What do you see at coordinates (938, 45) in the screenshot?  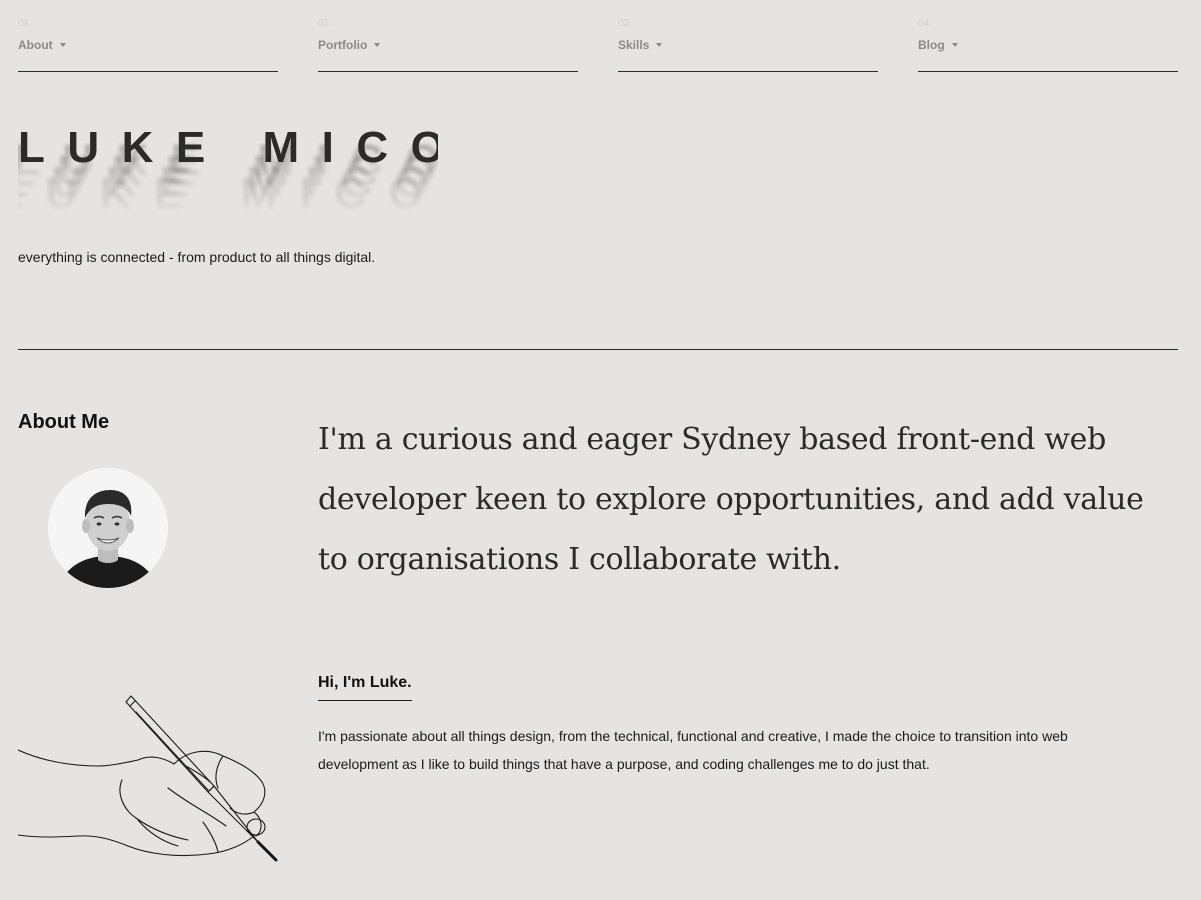 I see `nav-item-label-blog: Blog` at bounding box center [938, 45].